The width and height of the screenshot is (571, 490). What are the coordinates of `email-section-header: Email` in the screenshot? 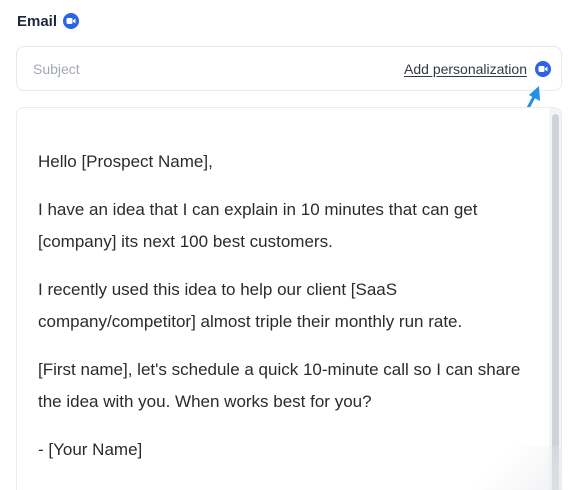 It's located at (48, 21).